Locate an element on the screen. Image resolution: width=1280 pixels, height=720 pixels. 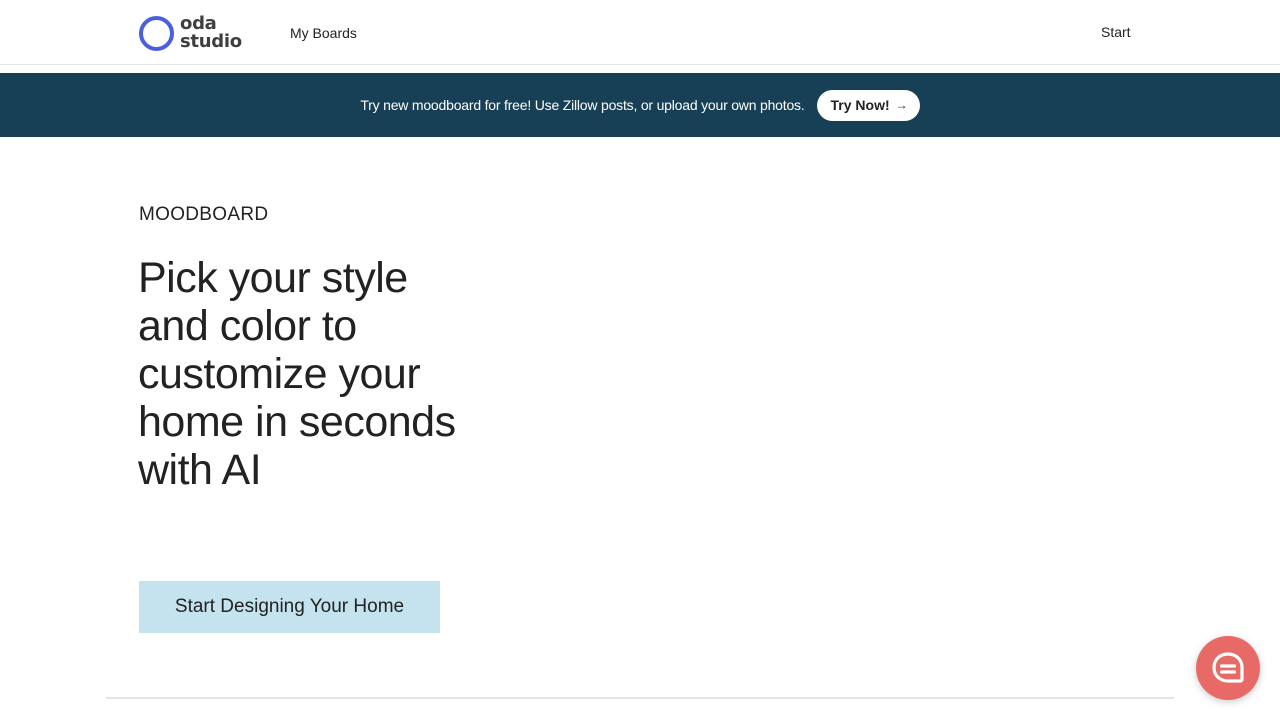
start-designing-button: Start Designing Your Home is located at coordinates (289, 607).